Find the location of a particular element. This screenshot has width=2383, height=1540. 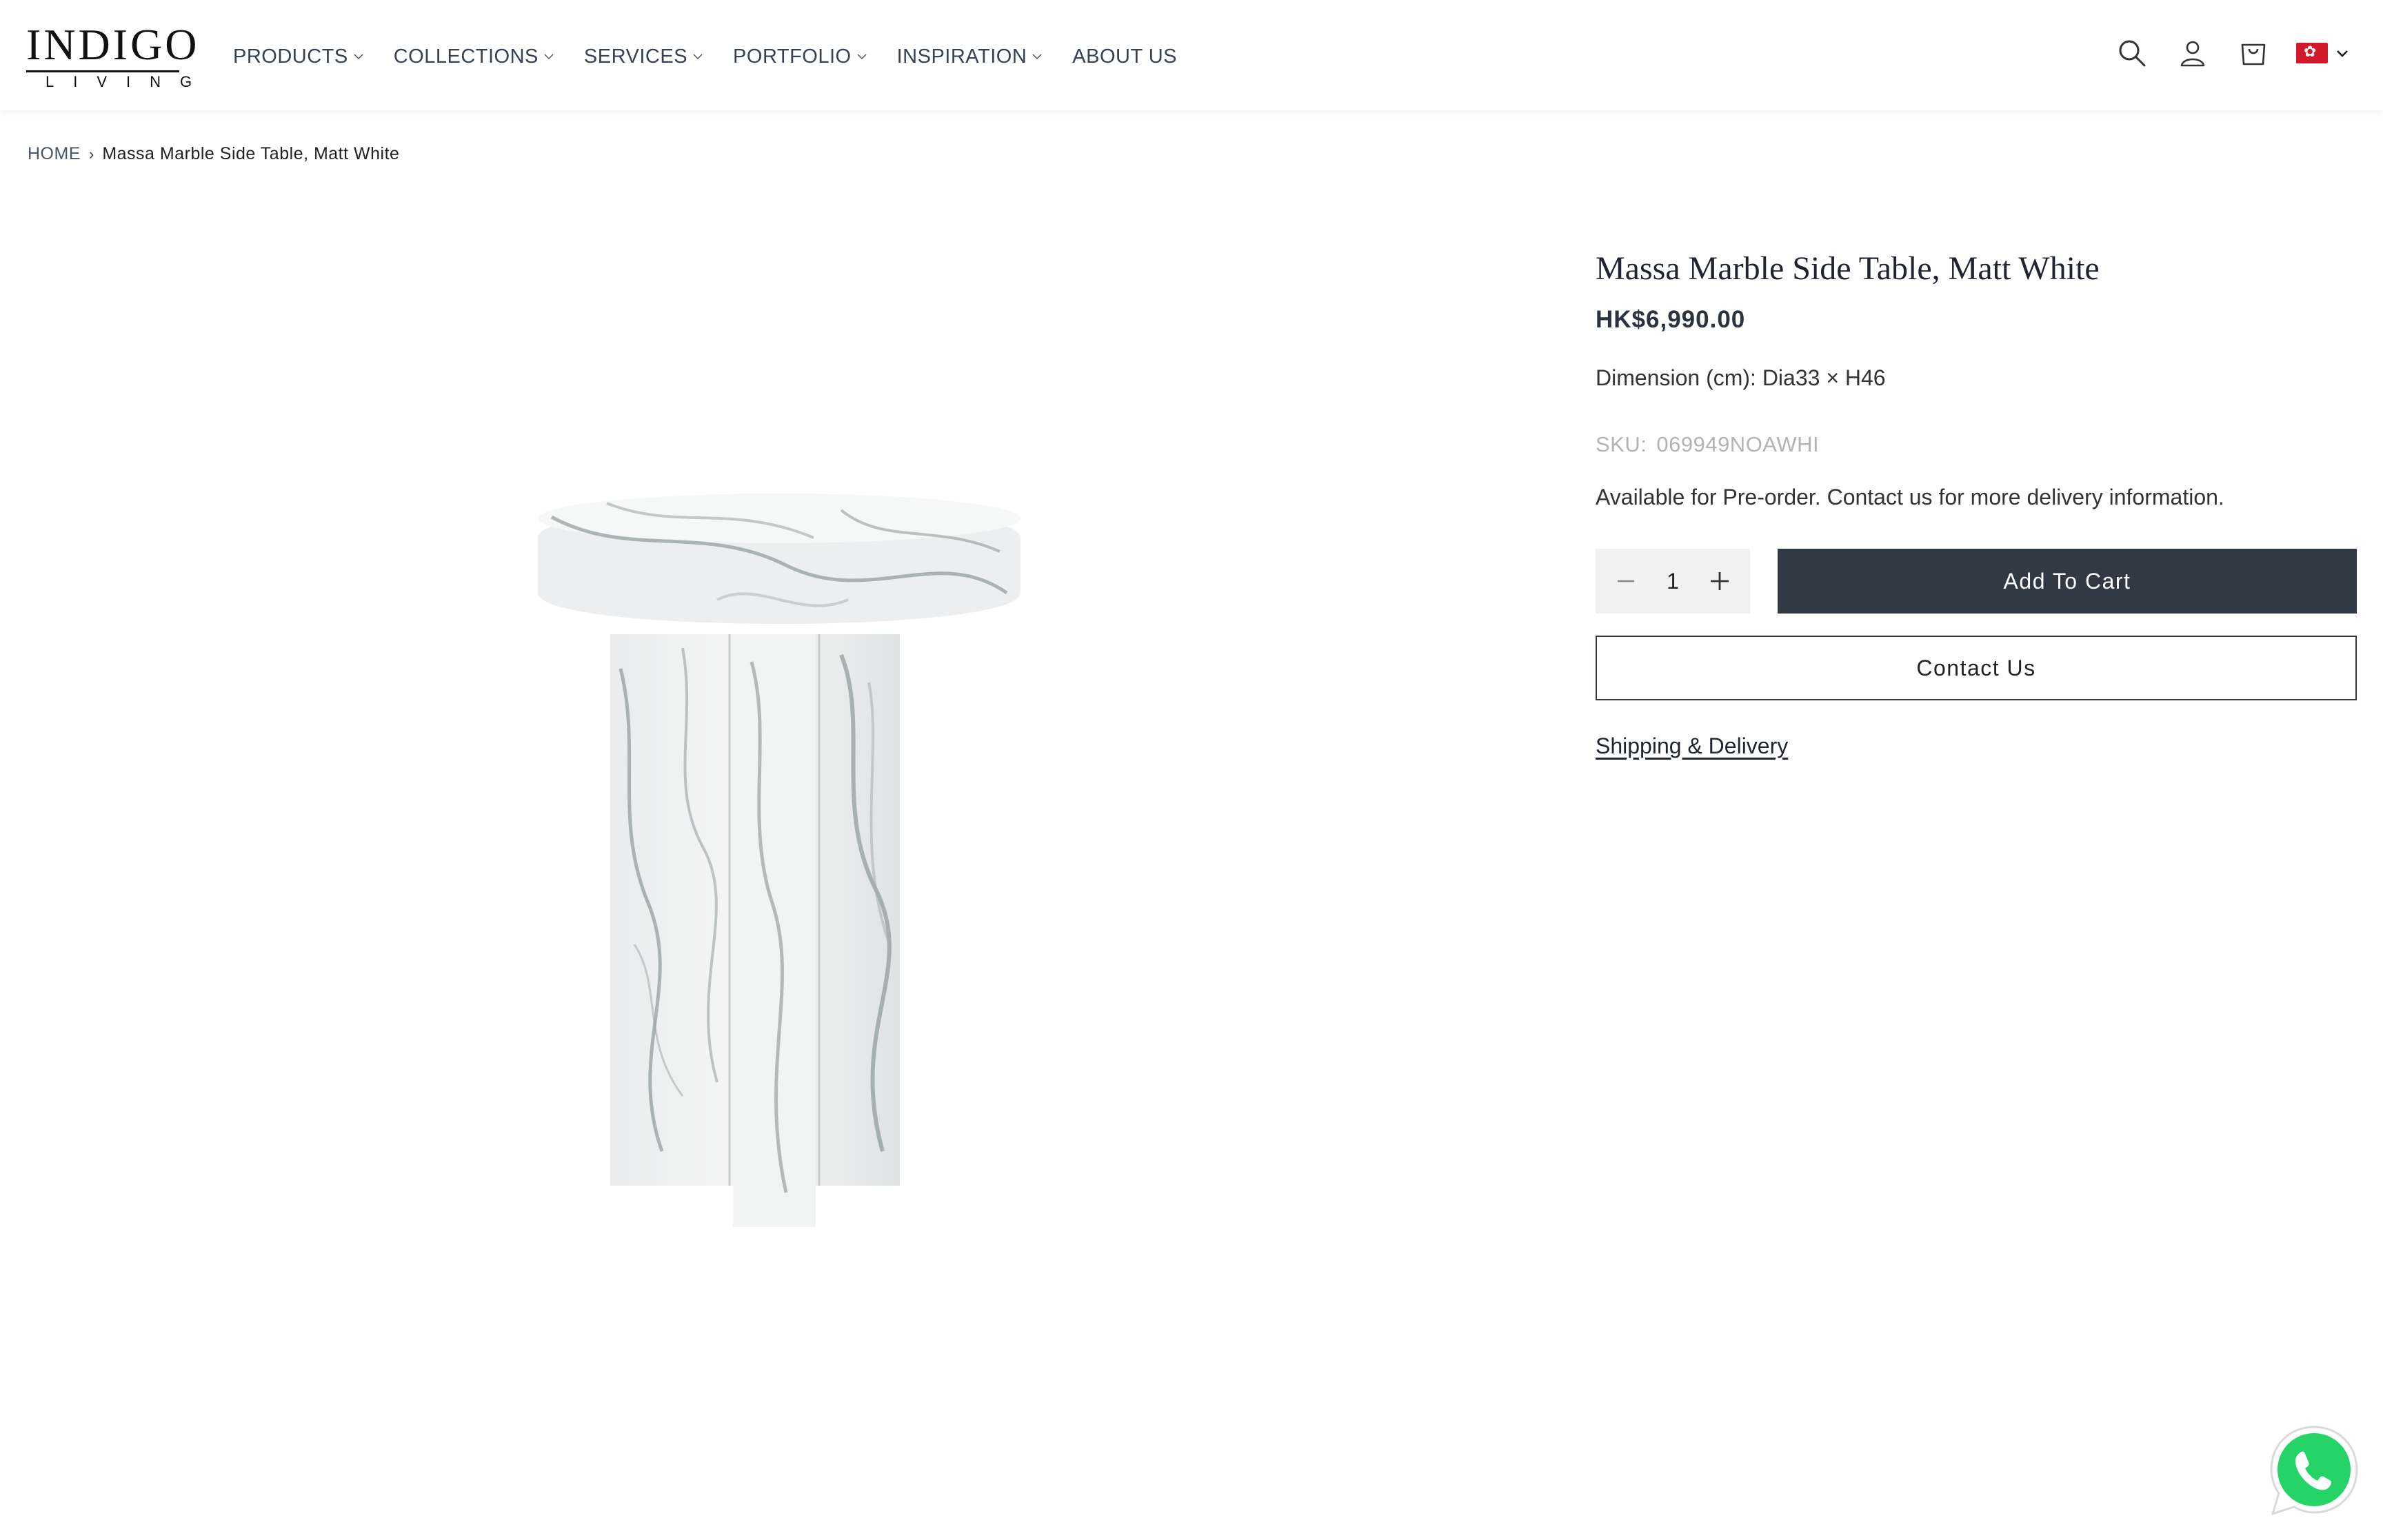

quantity-stepper is located at coordinates (1673, 582).